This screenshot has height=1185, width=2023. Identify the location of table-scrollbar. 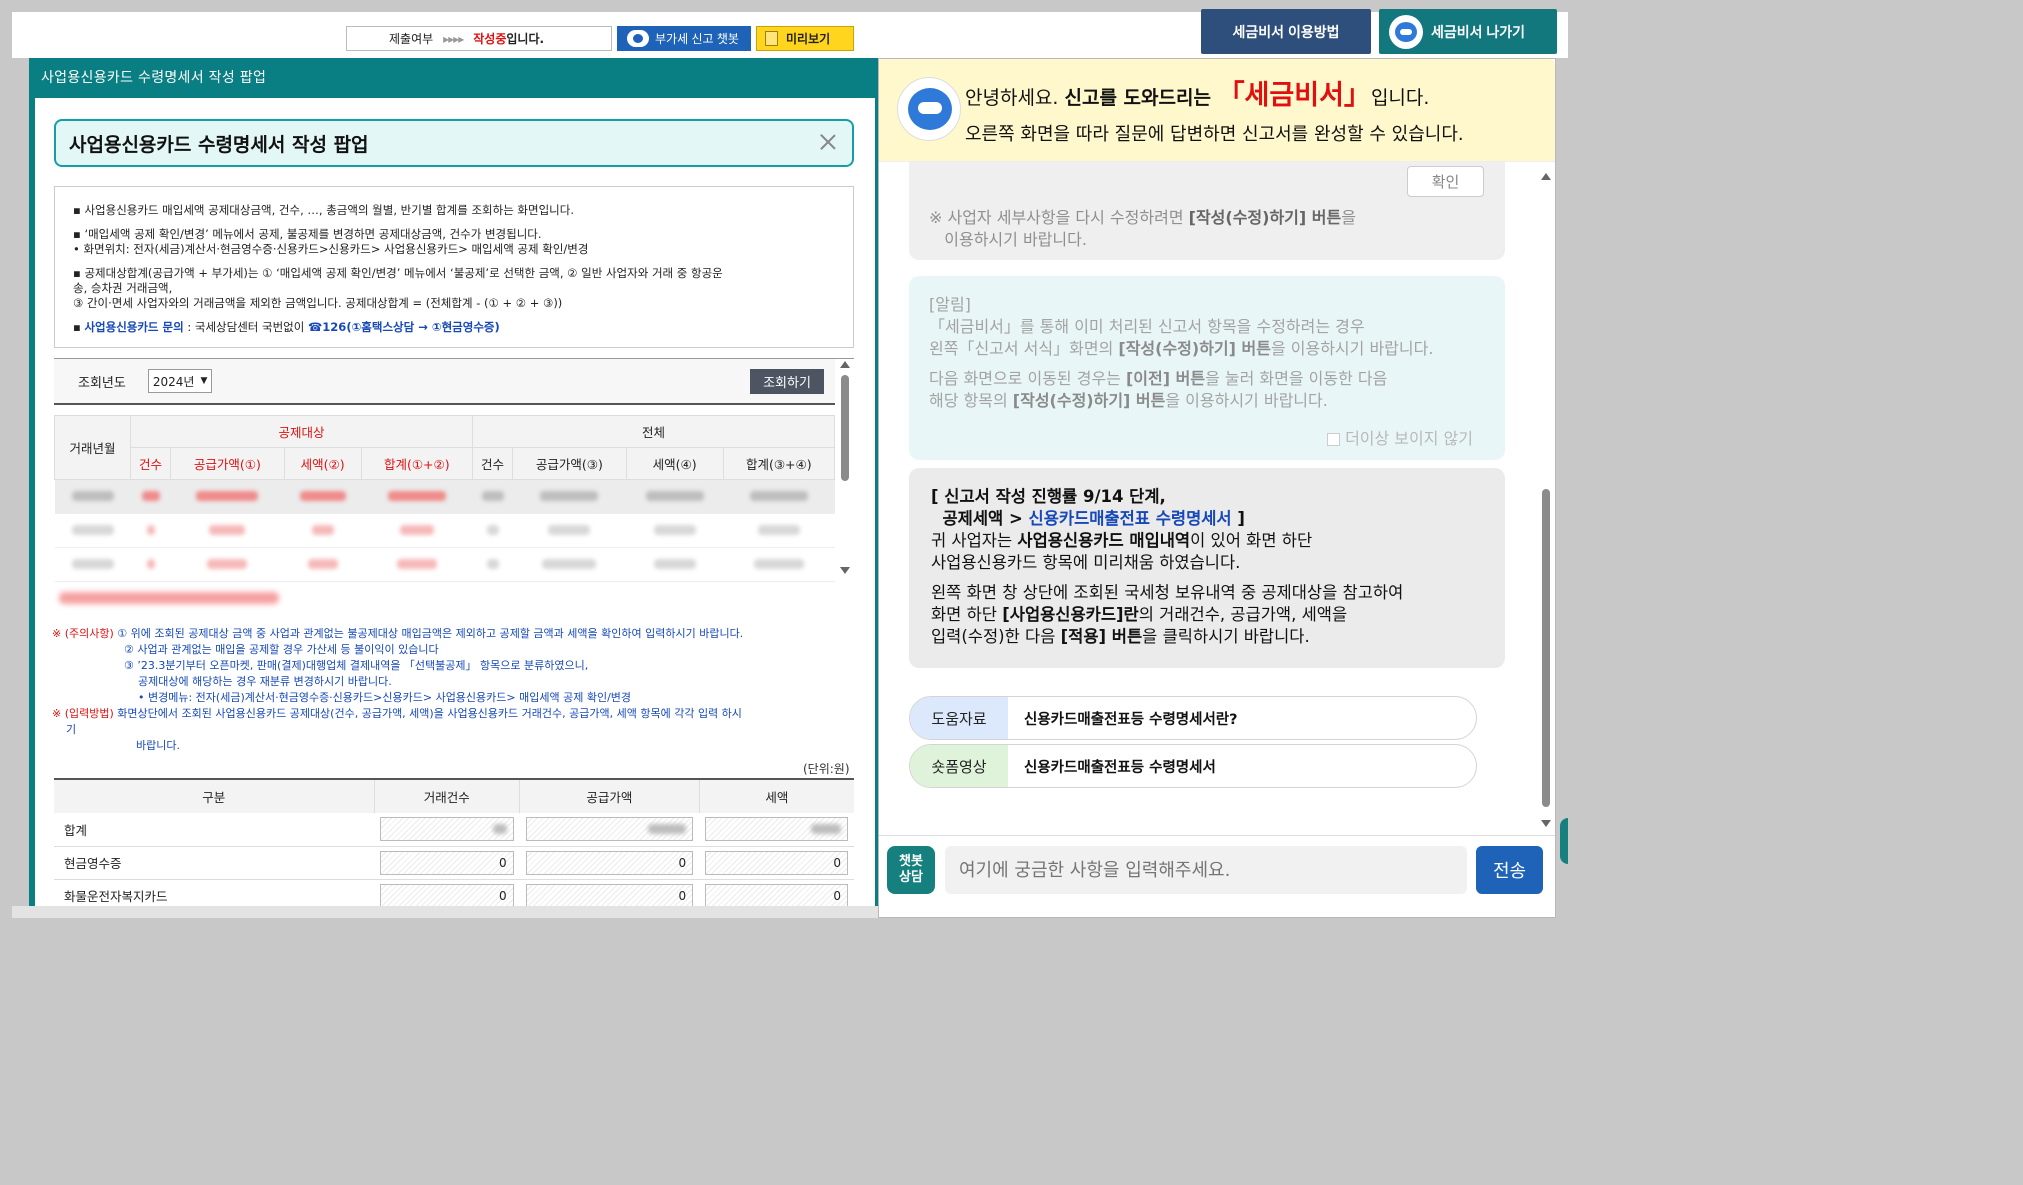
(845, 471).